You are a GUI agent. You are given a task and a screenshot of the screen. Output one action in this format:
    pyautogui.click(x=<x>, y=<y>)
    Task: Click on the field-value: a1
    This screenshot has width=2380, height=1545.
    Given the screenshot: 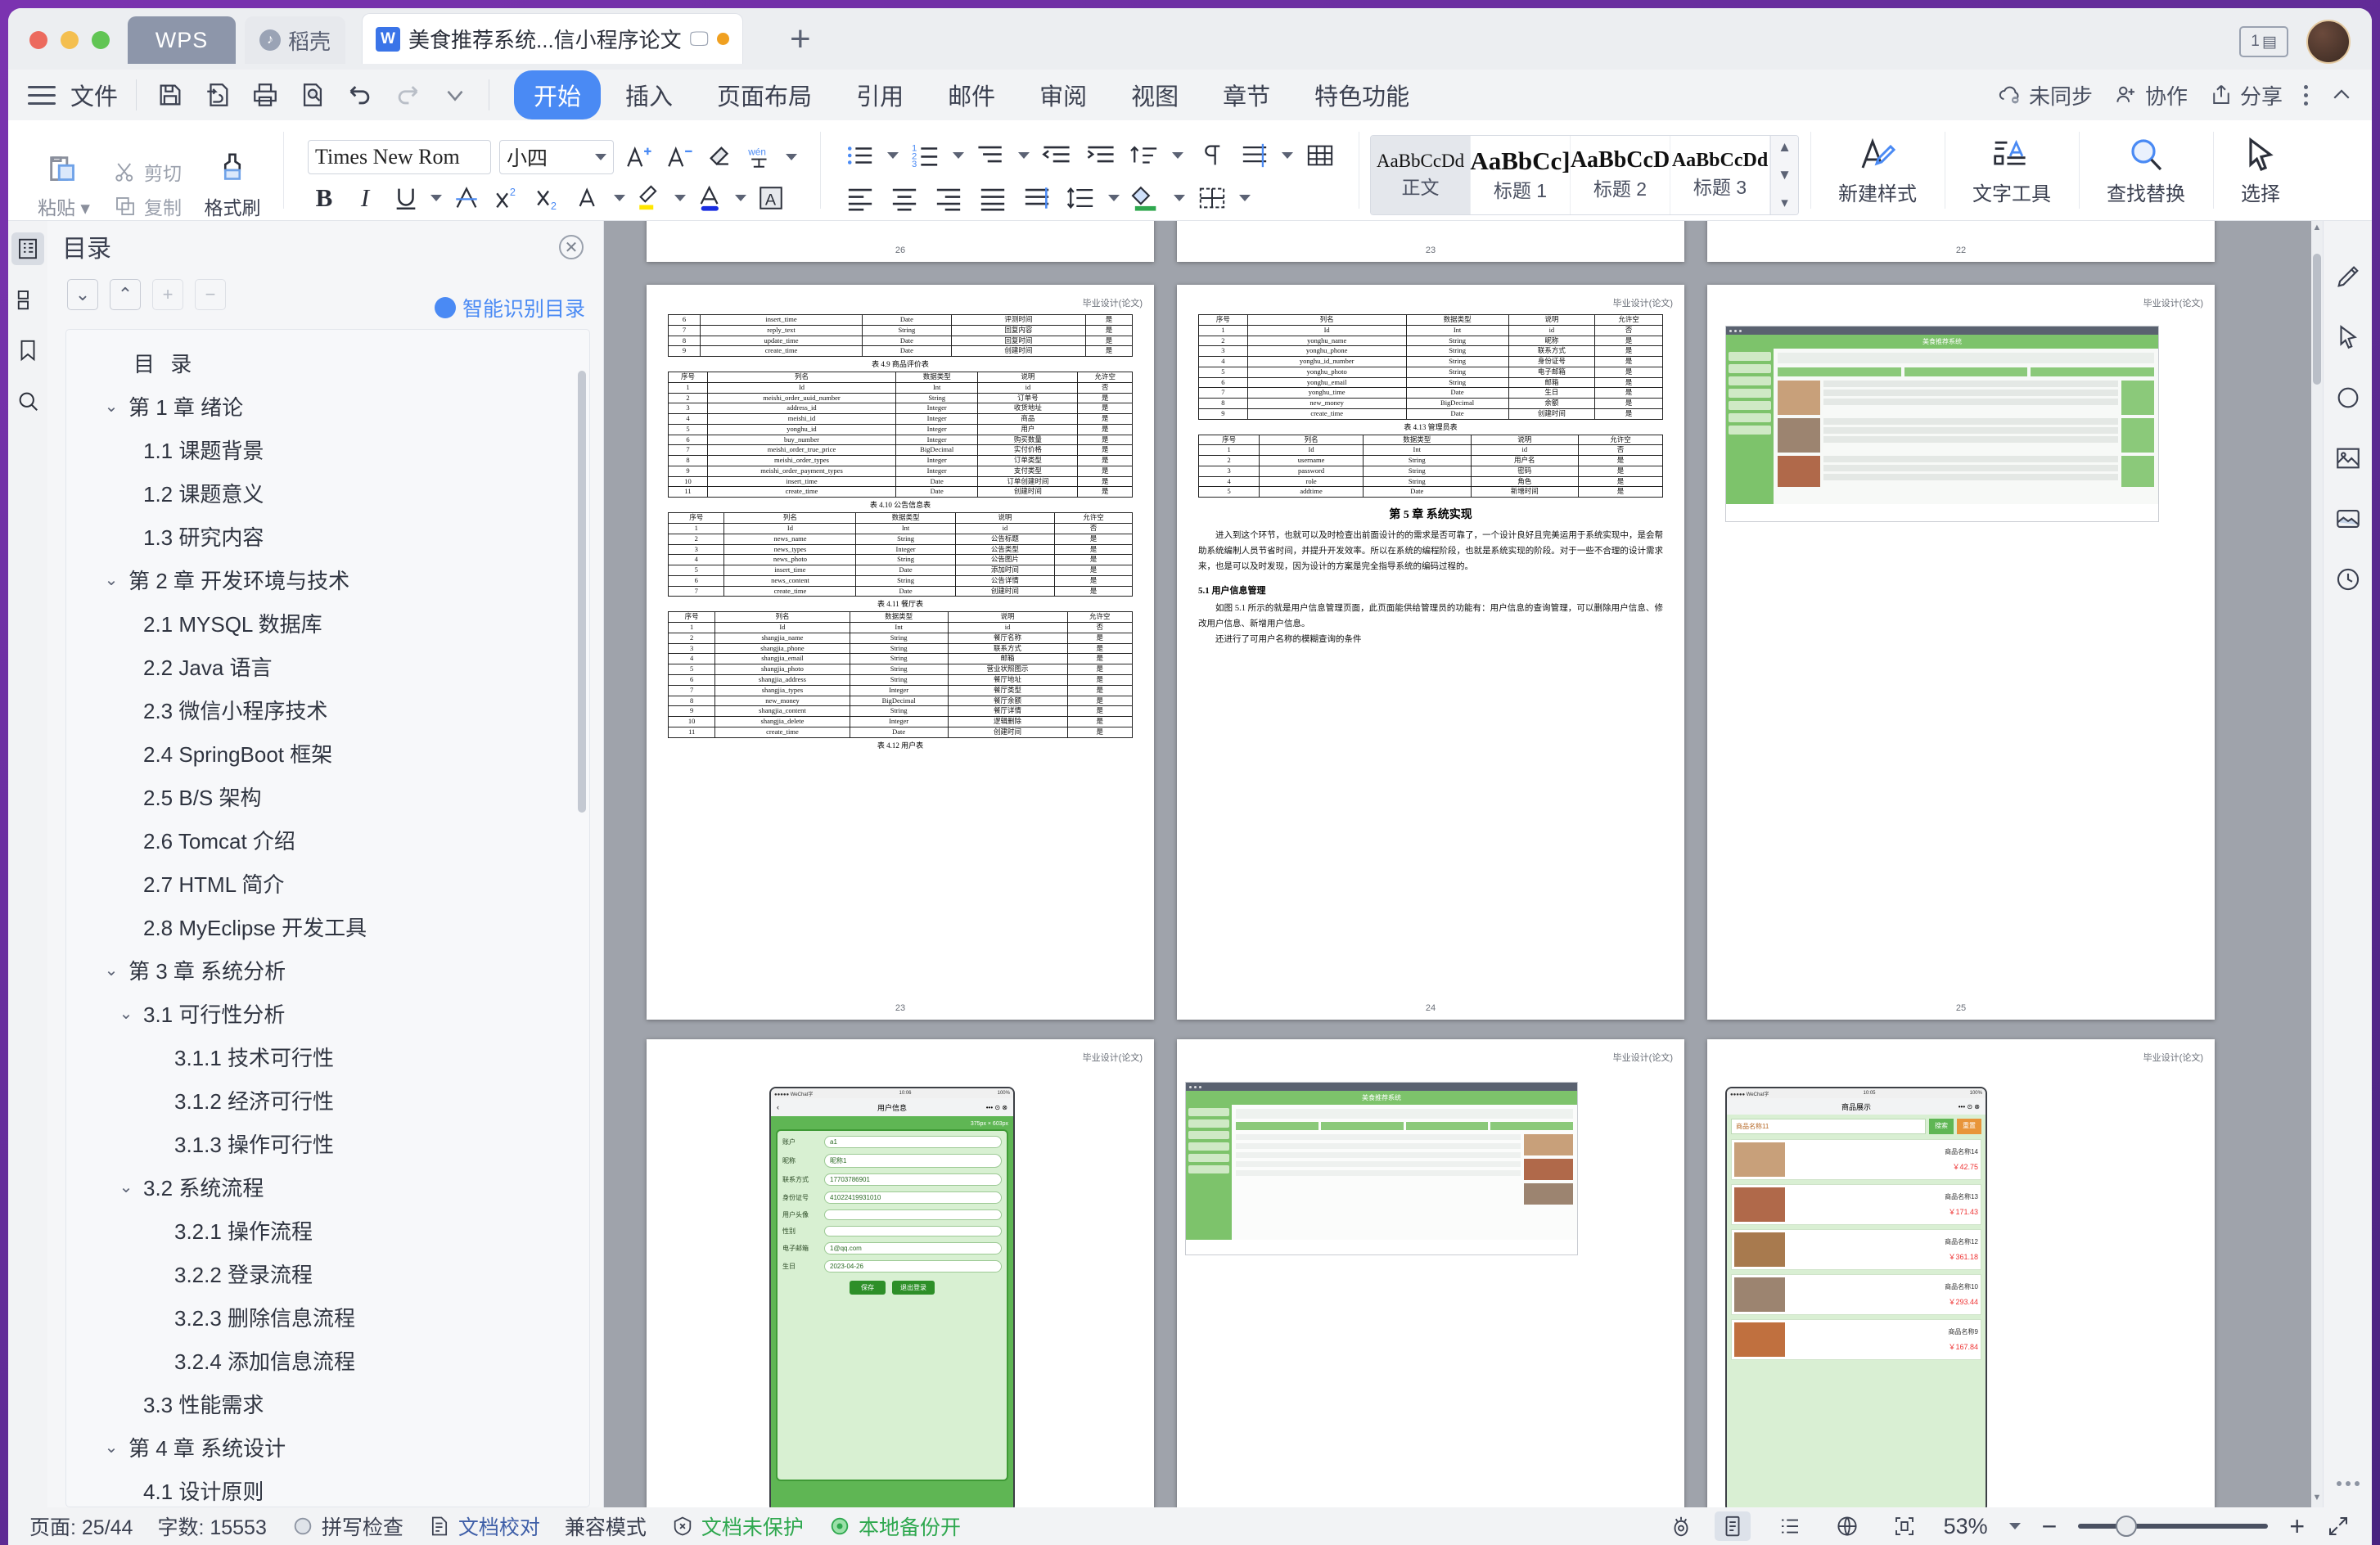 What is the action you would take?
    pyautogui.click(x=913, y=1142)
    